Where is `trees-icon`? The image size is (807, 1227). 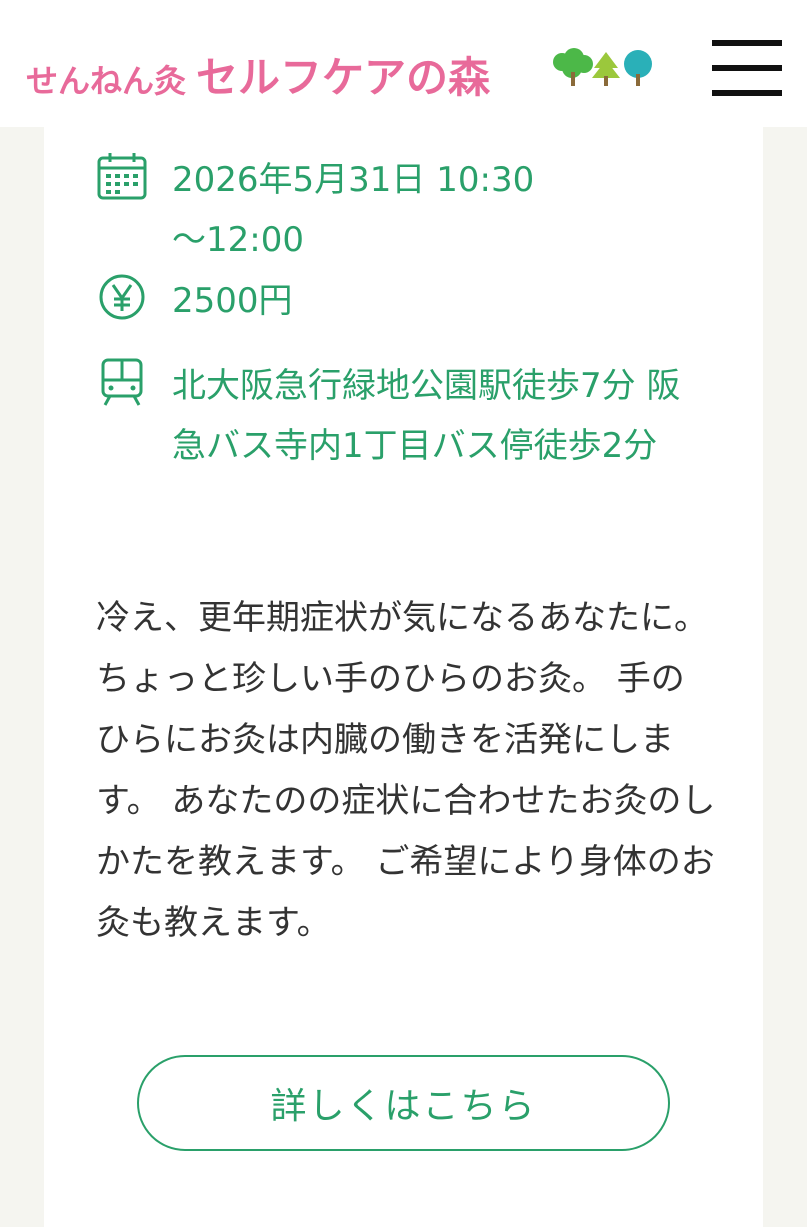
trees-icon is located at coordinates (602, 67).